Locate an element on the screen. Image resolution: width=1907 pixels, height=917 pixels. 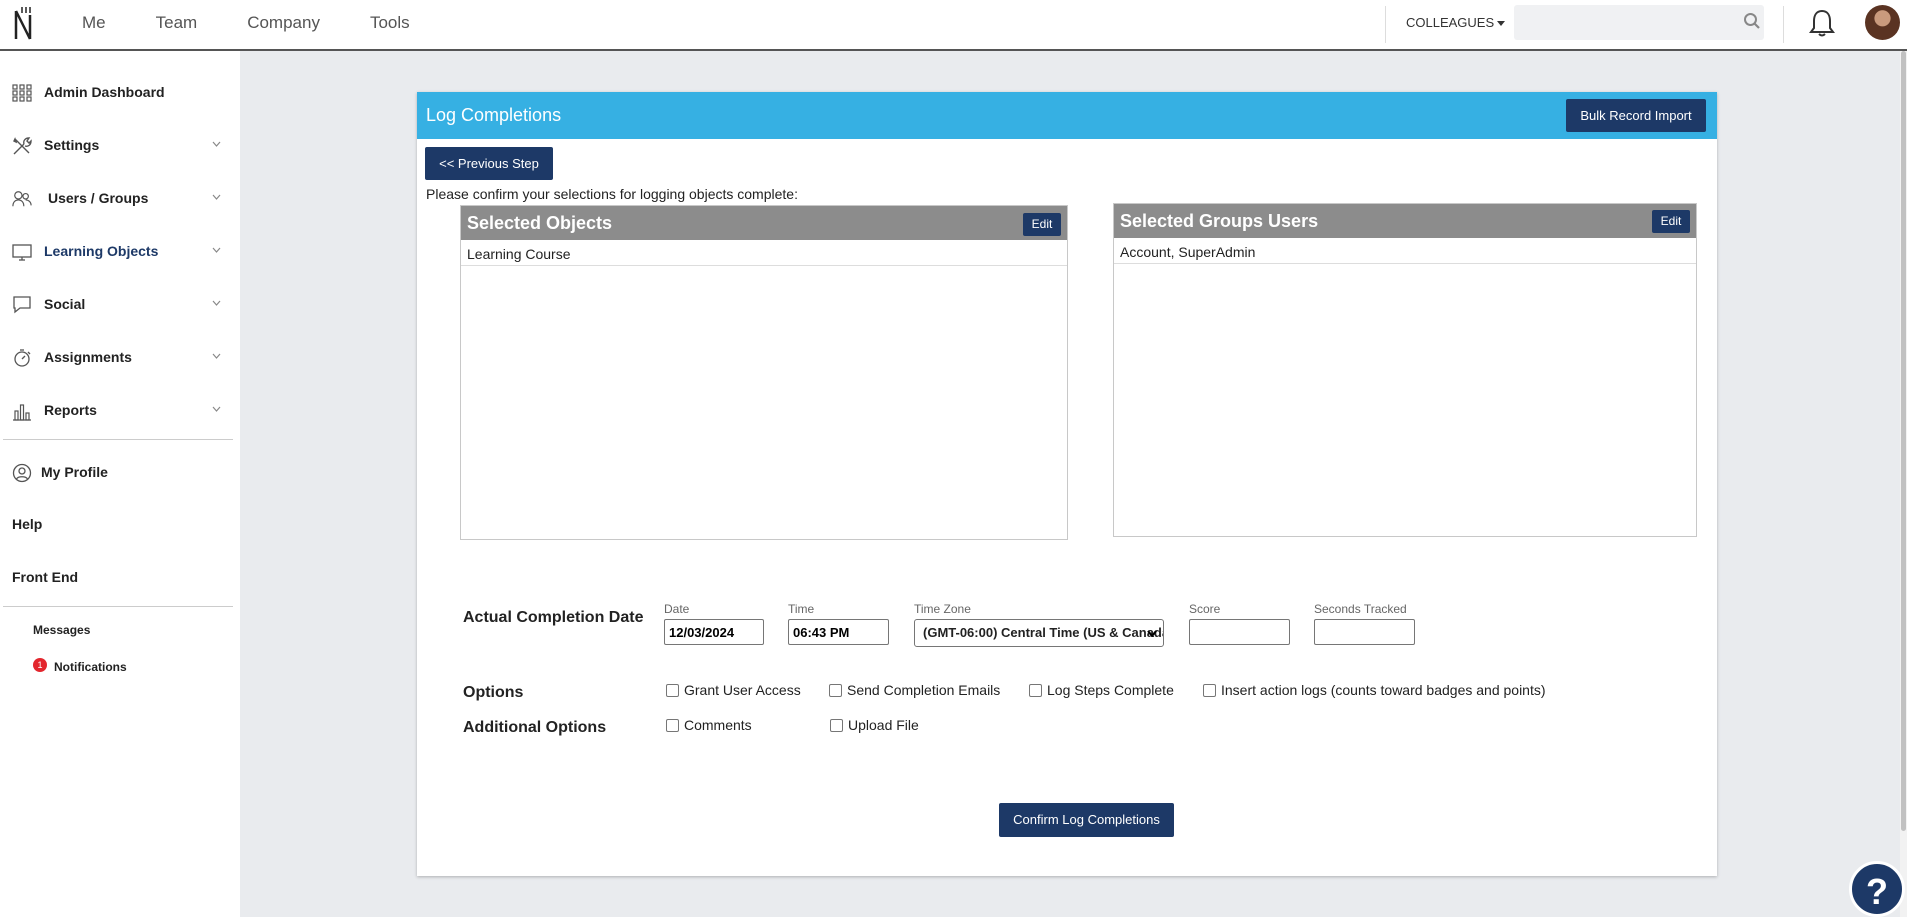
sidebar-item-notifications: Notifications is located at coordinates (90, 667).